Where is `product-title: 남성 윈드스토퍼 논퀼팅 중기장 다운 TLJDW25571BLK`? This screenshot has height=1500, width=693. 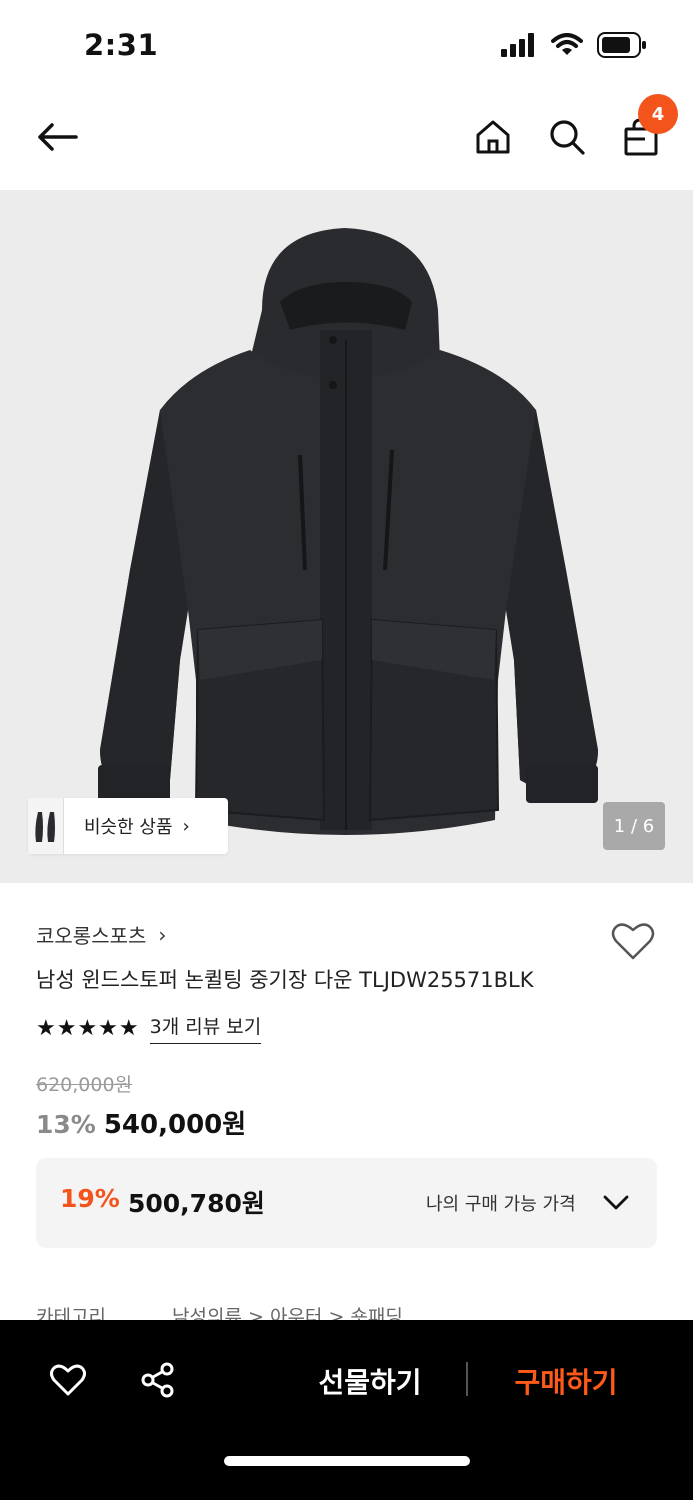 product-title: 남성 윈드스토퍼 논퀼팅 중기장 다운 TLJDW25571BLK is located at coordinates (285, 980).